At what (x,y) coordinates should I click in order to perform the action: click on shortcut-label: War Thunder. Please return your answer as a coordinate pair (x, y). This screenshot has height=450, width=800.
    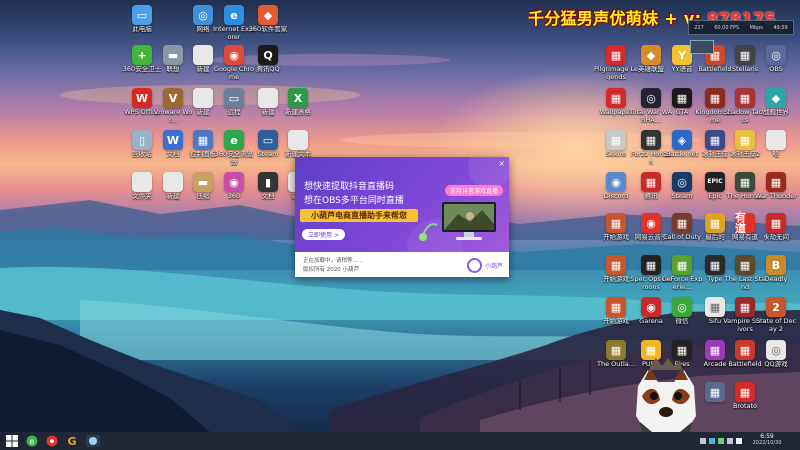
    Looking at the image, I should click on (776, 196).